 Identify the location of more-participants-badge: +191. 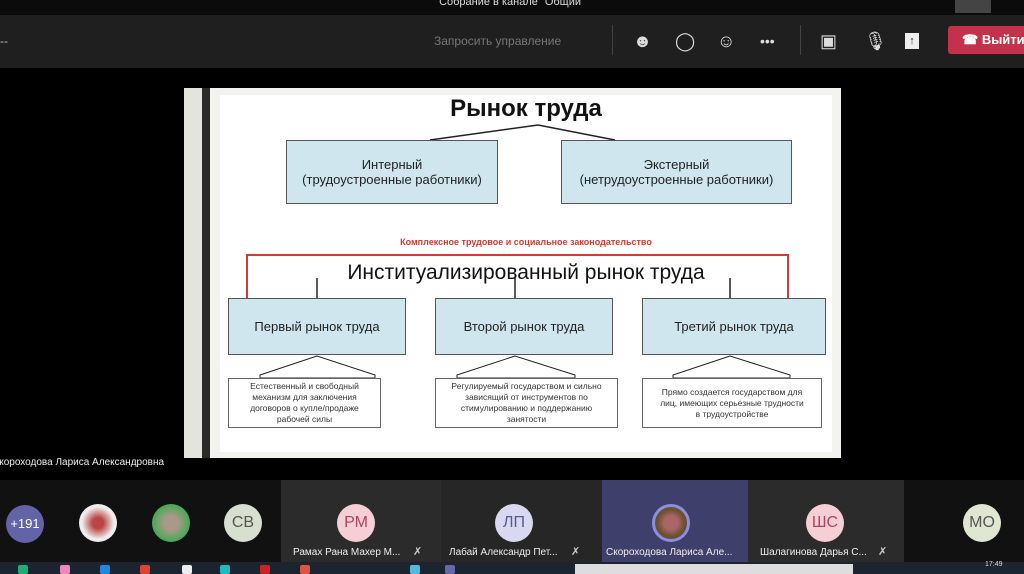
(25, 524).